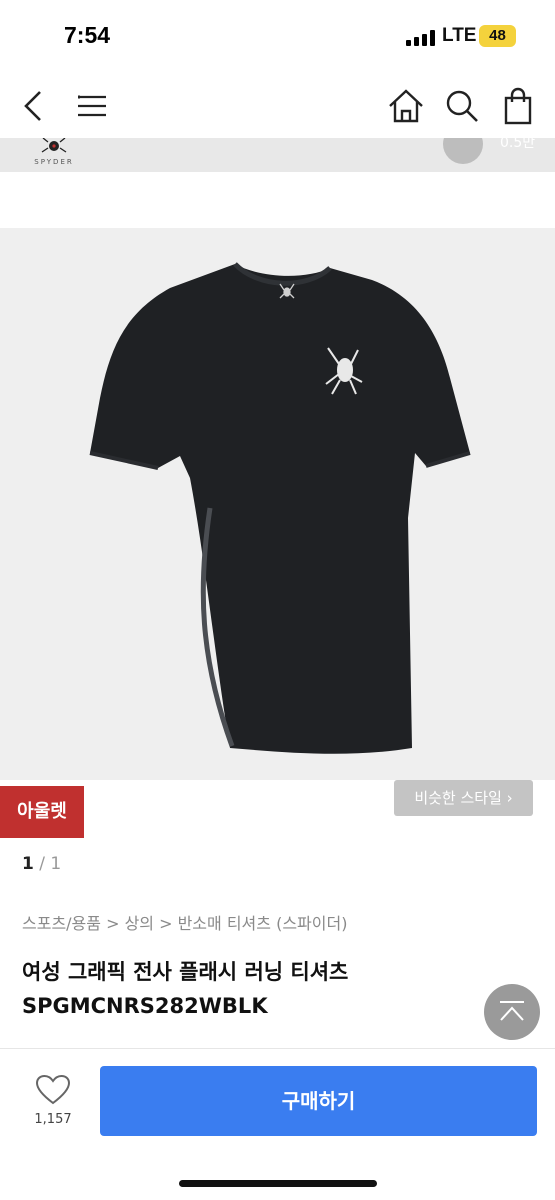  I want to click on home-icon, so click(406, 106).